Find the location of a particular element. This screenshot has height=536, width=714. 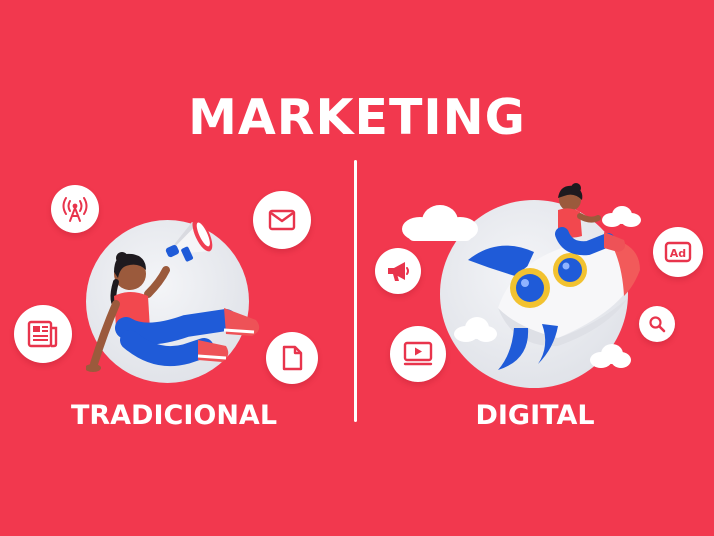

rocket-woman-illustration is located at coordinates (554, 276).